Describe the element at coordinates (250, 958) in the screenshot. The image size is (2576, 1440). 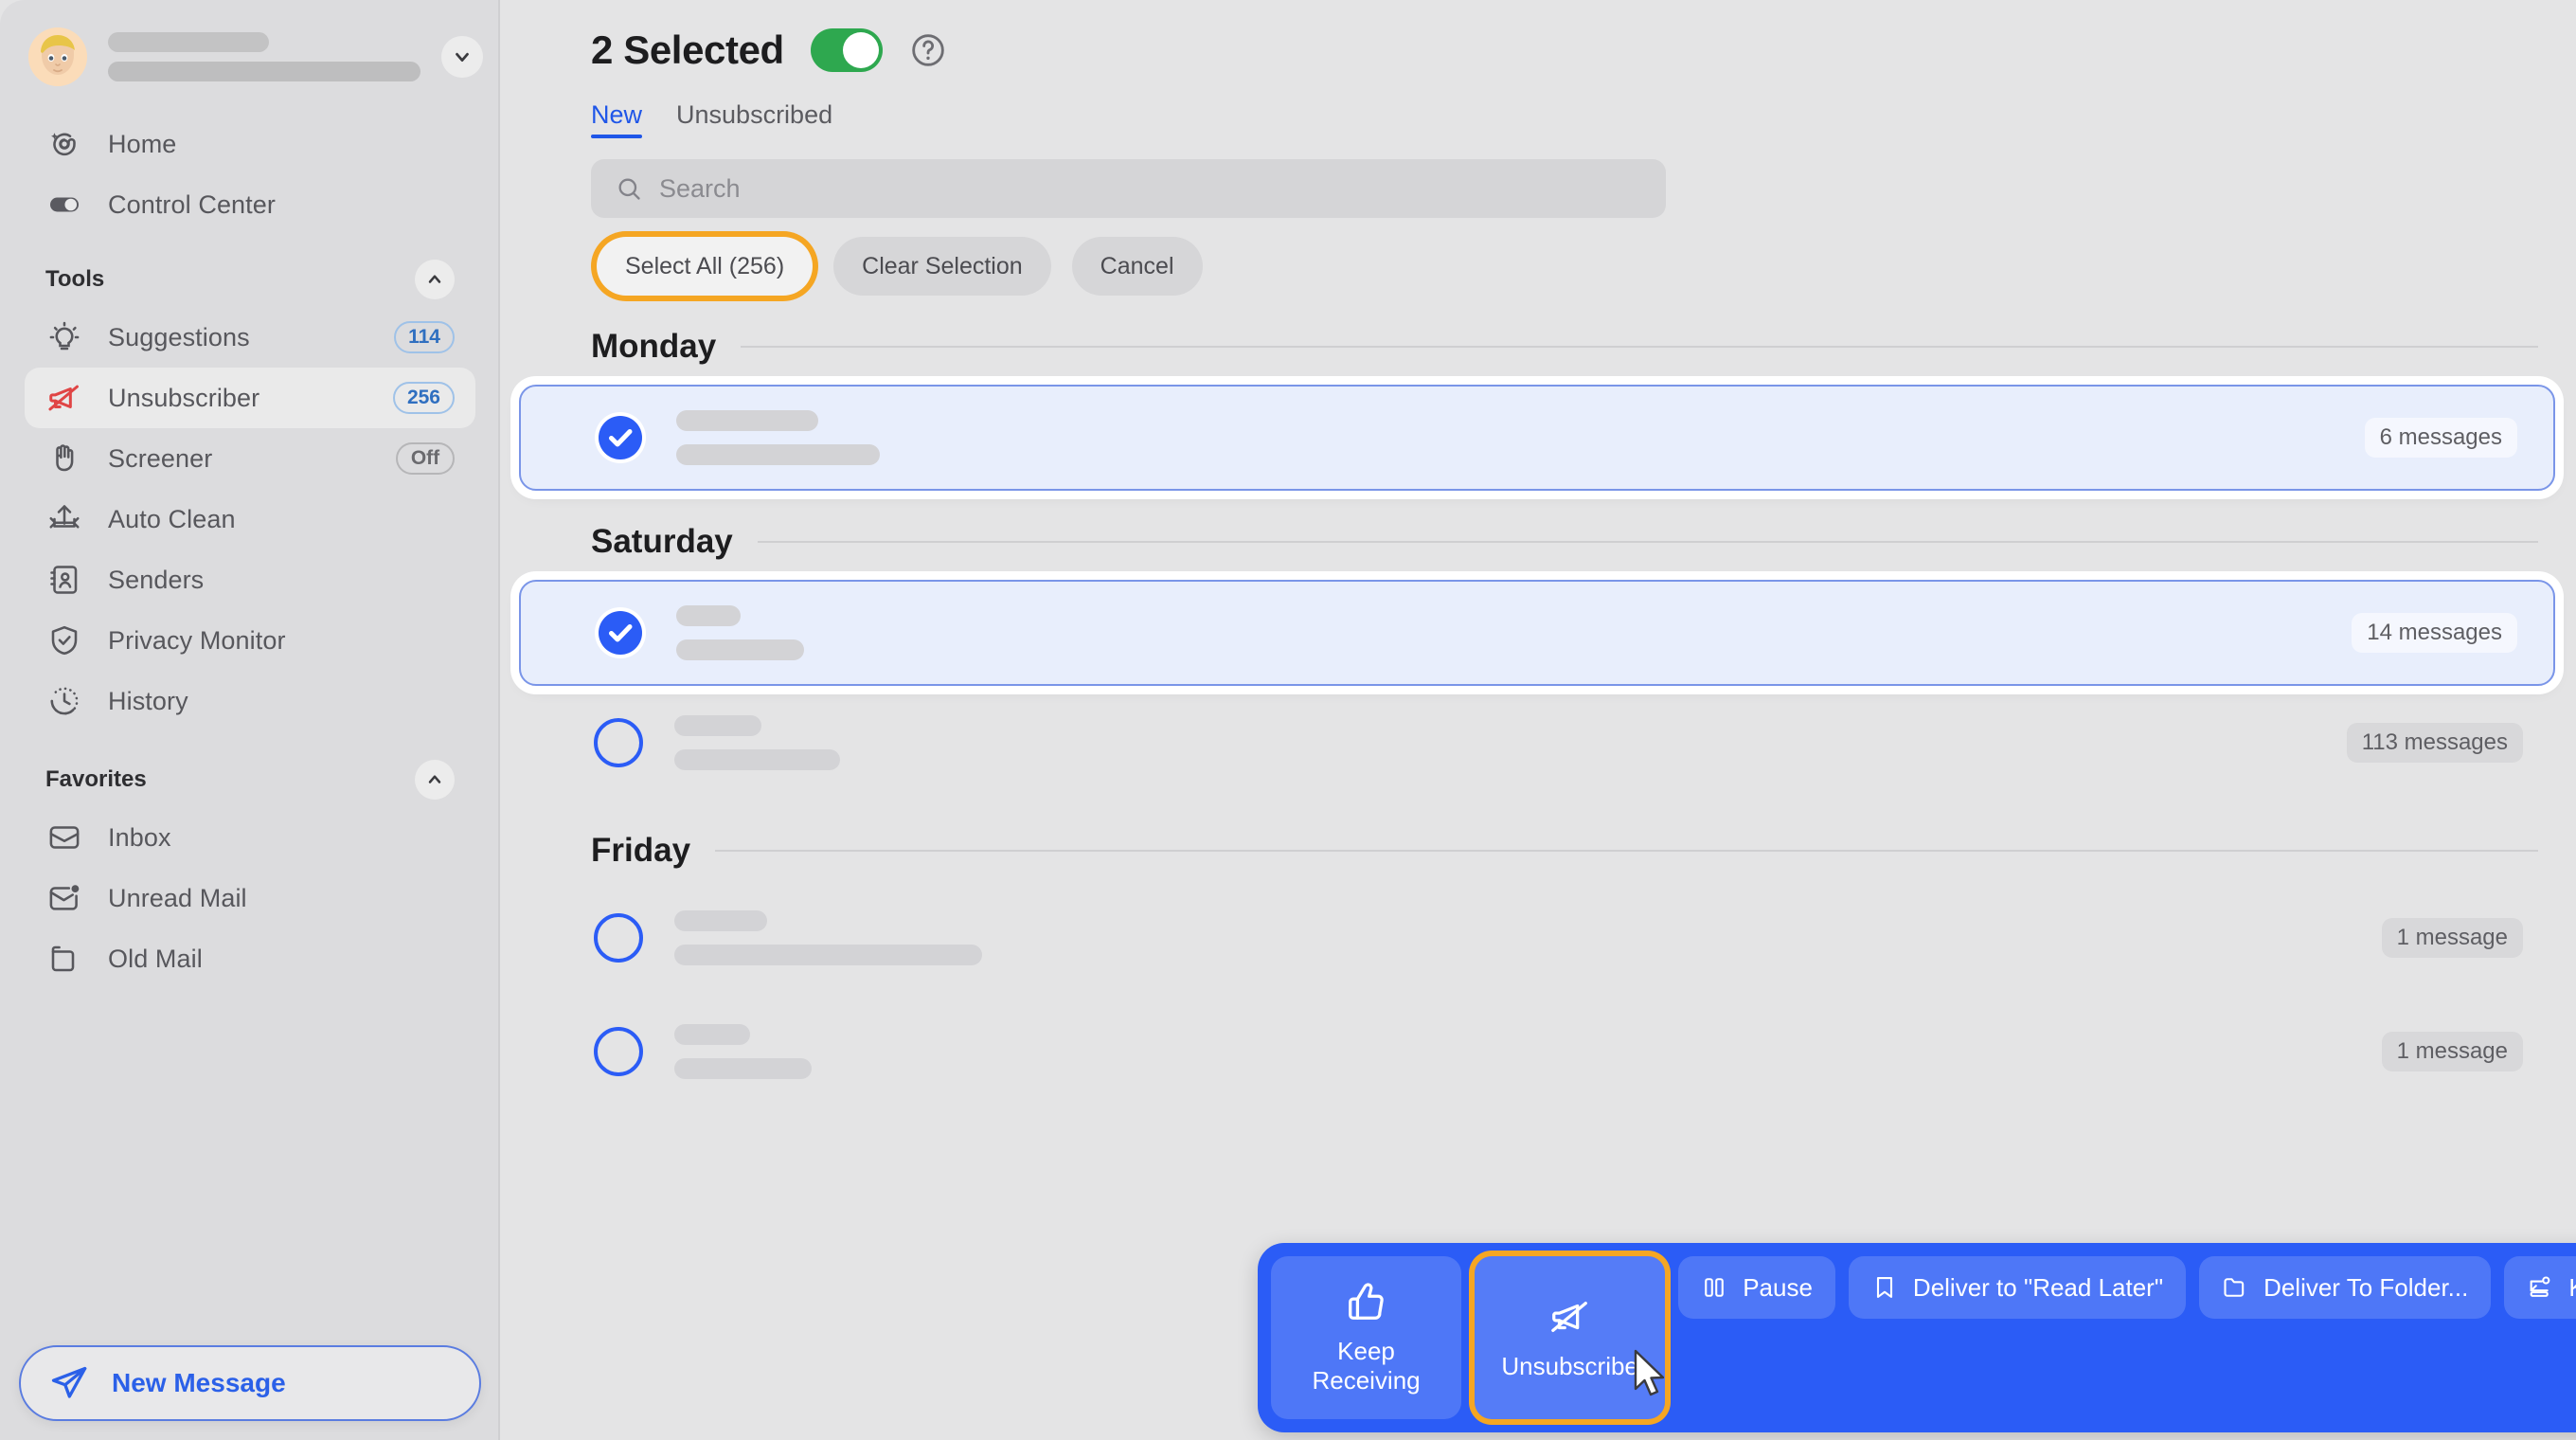
I see `sidebar-item-old-mail: Old Mail` at that location.